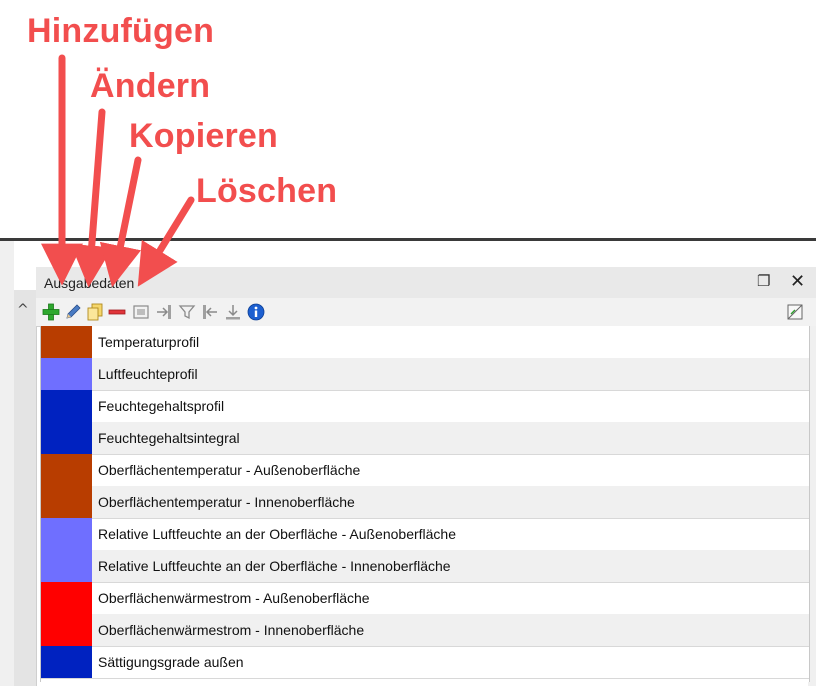 The width and height of the screenshot is (816, 686). What do you see at coordinates (229, 470) in the screenshot?
I see `output-label: Oberflächentemperatur - Außenoberfläche` at bounding box center [229, 470].